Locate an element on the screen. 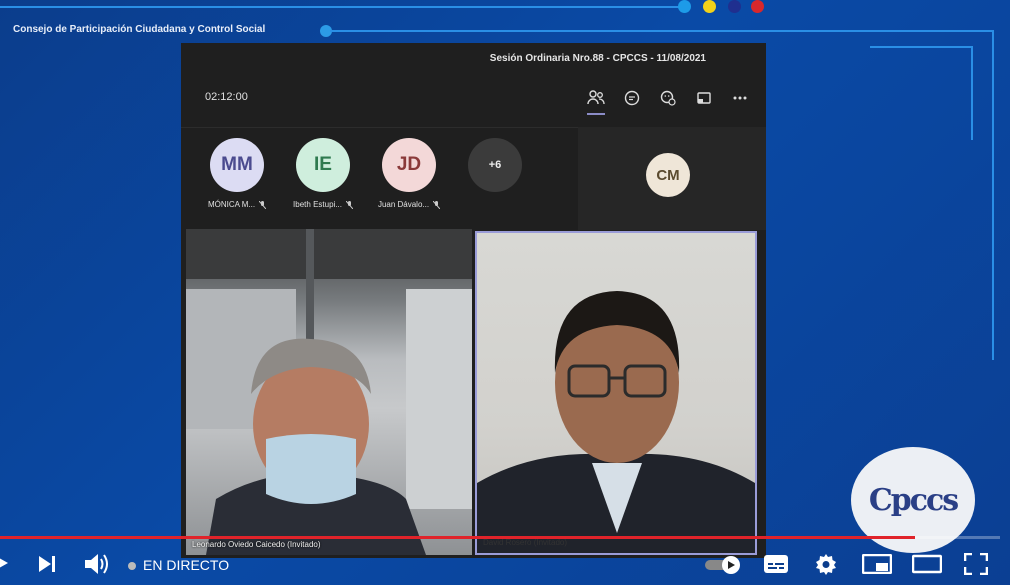 This screenshot has width=1010, height=585. avatar: IE is located at coordinates (323, 165).